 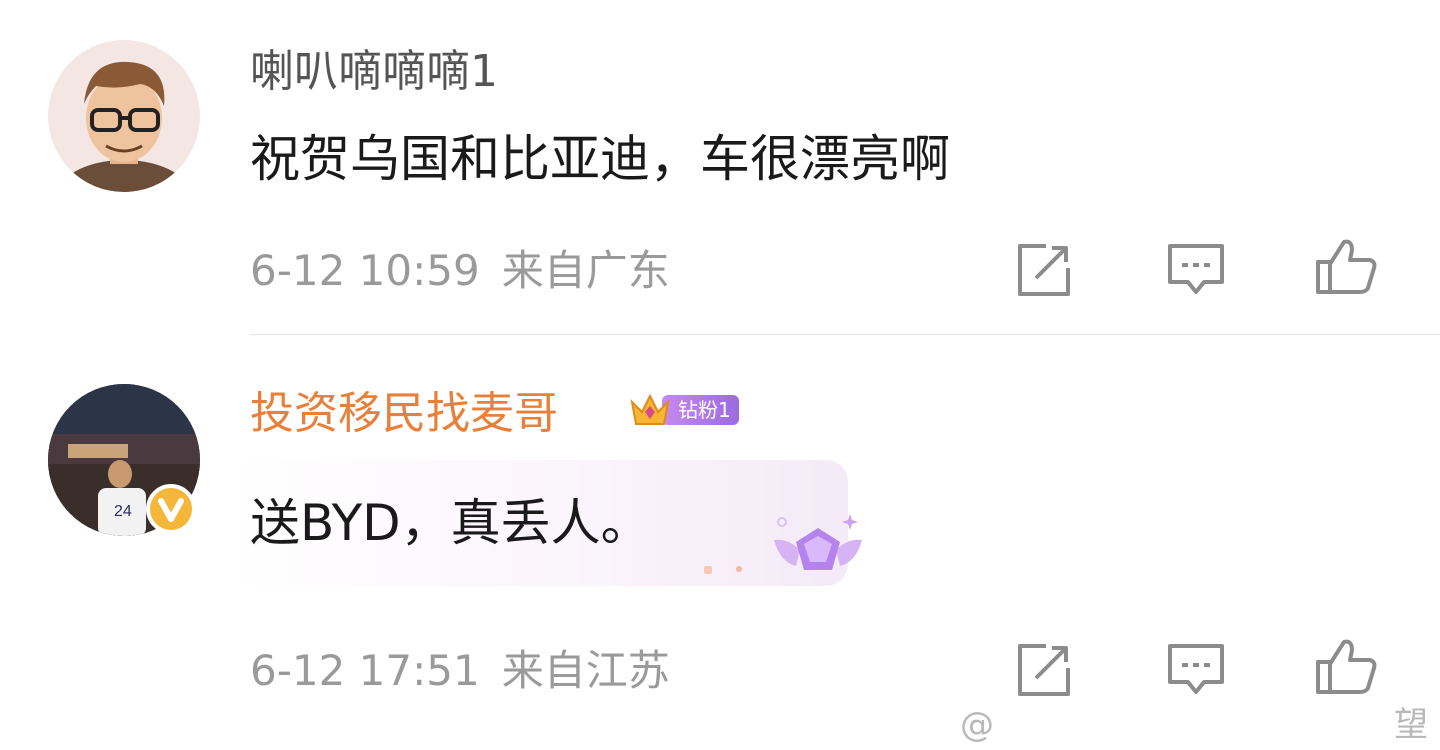 I want to click on username: 投资移民找麦哥, so click(x=404, y=414).